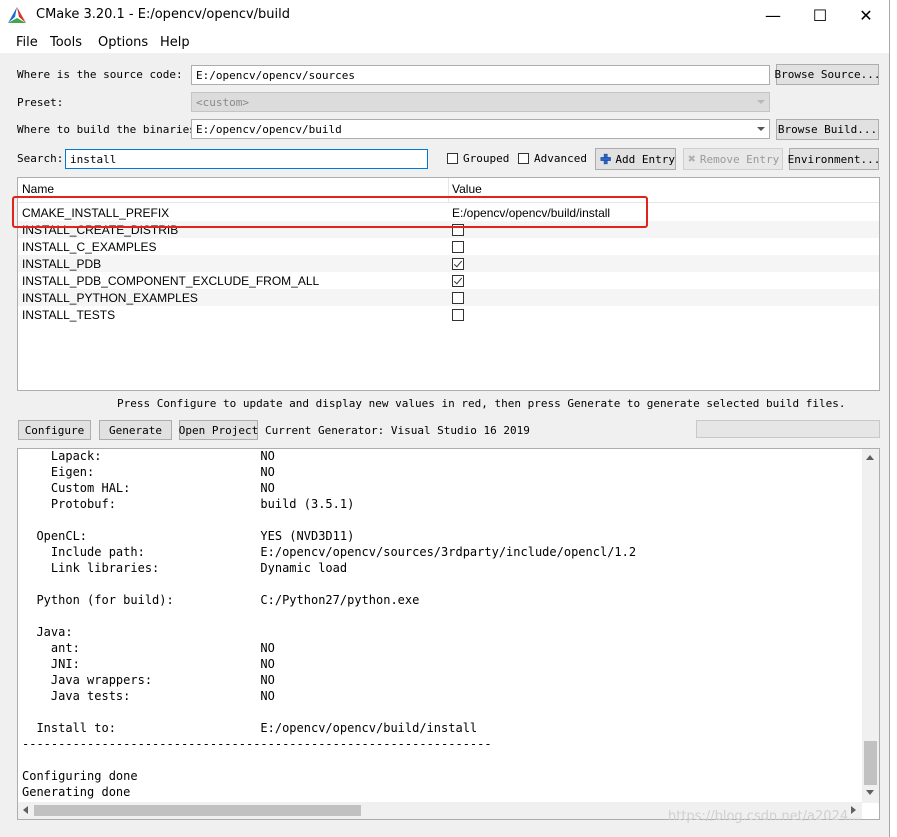 This screenshot has height=837, width=897. What do you see at coordinates (480, 75) in the screenshot?
I see `source-path-input: E:/opencv/opencv/sources` at bounding box center [480, 75].